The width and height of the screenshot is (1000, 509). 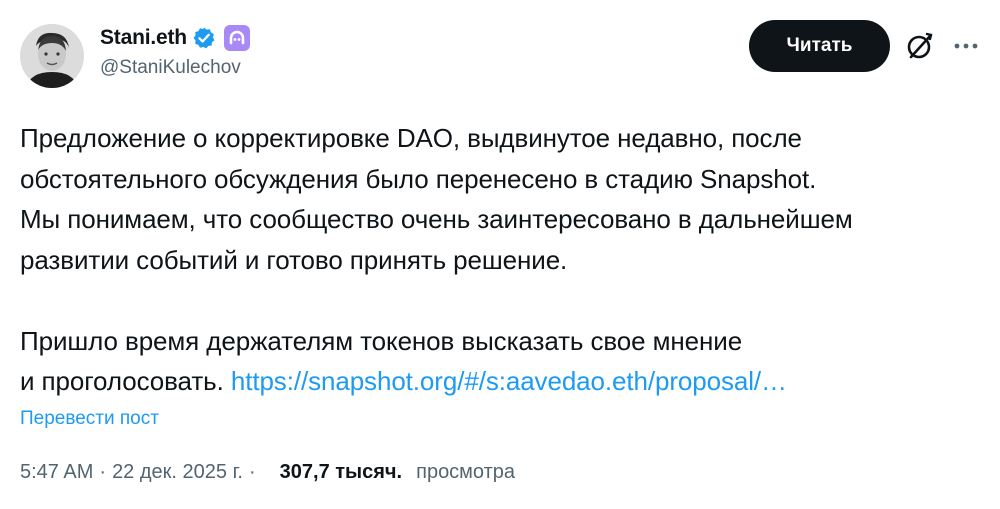 I want to click on grok-icon, so click(x=920, y=46).